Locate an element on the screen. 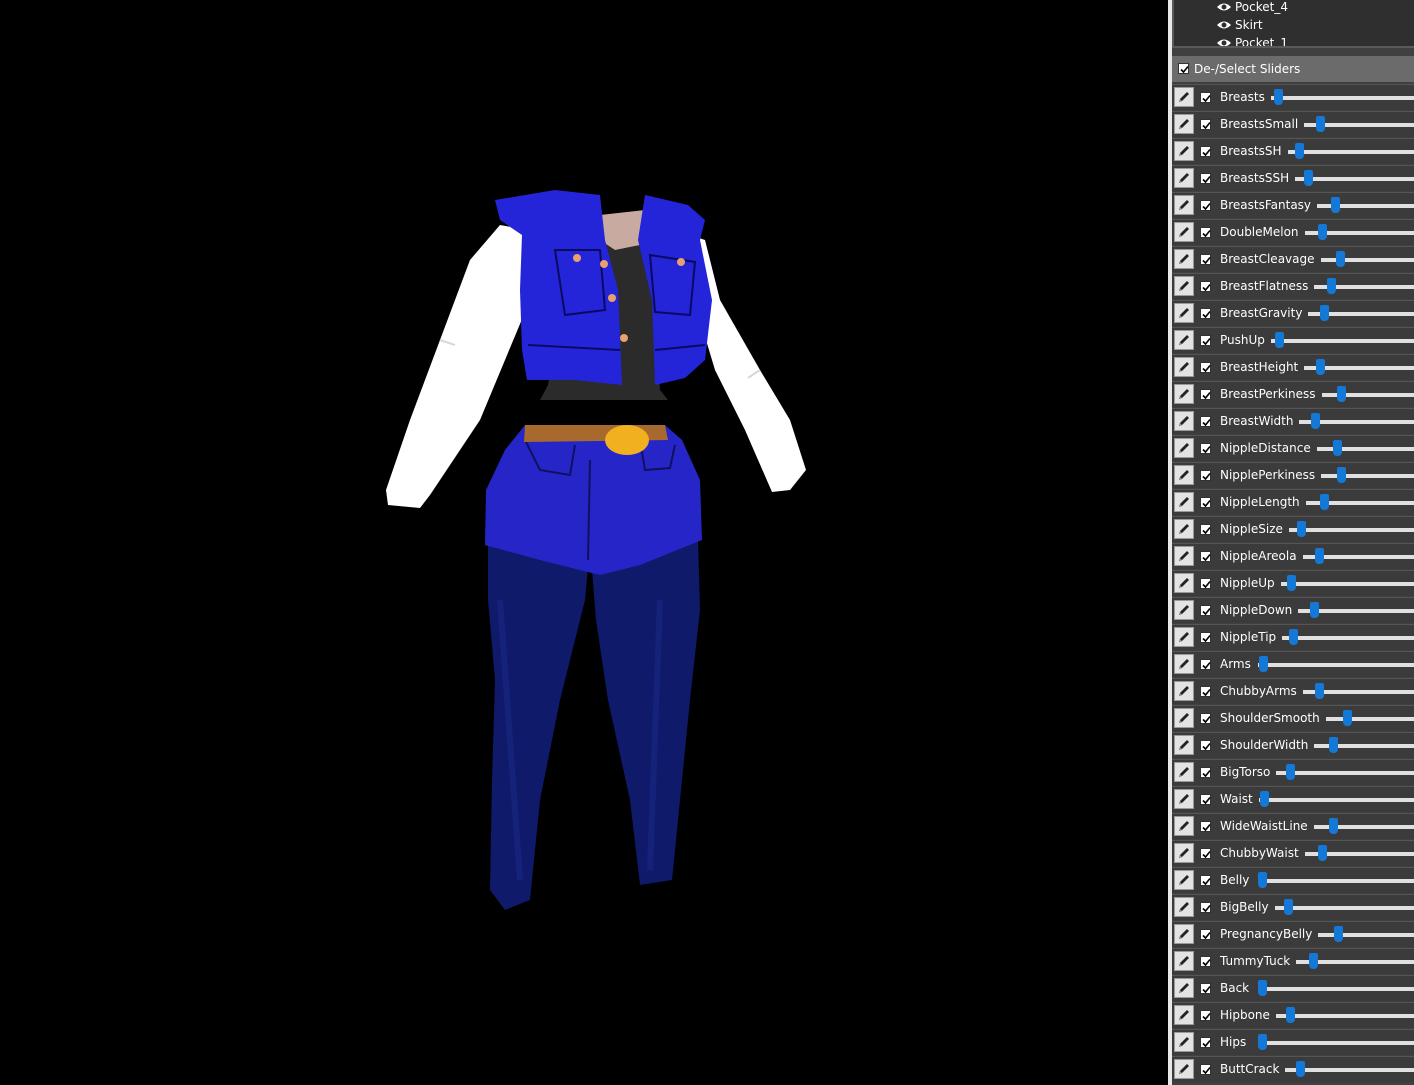 The width and height of the screenshot is (1414, 1085). eye-icon is located at coordinates (1224, 7).